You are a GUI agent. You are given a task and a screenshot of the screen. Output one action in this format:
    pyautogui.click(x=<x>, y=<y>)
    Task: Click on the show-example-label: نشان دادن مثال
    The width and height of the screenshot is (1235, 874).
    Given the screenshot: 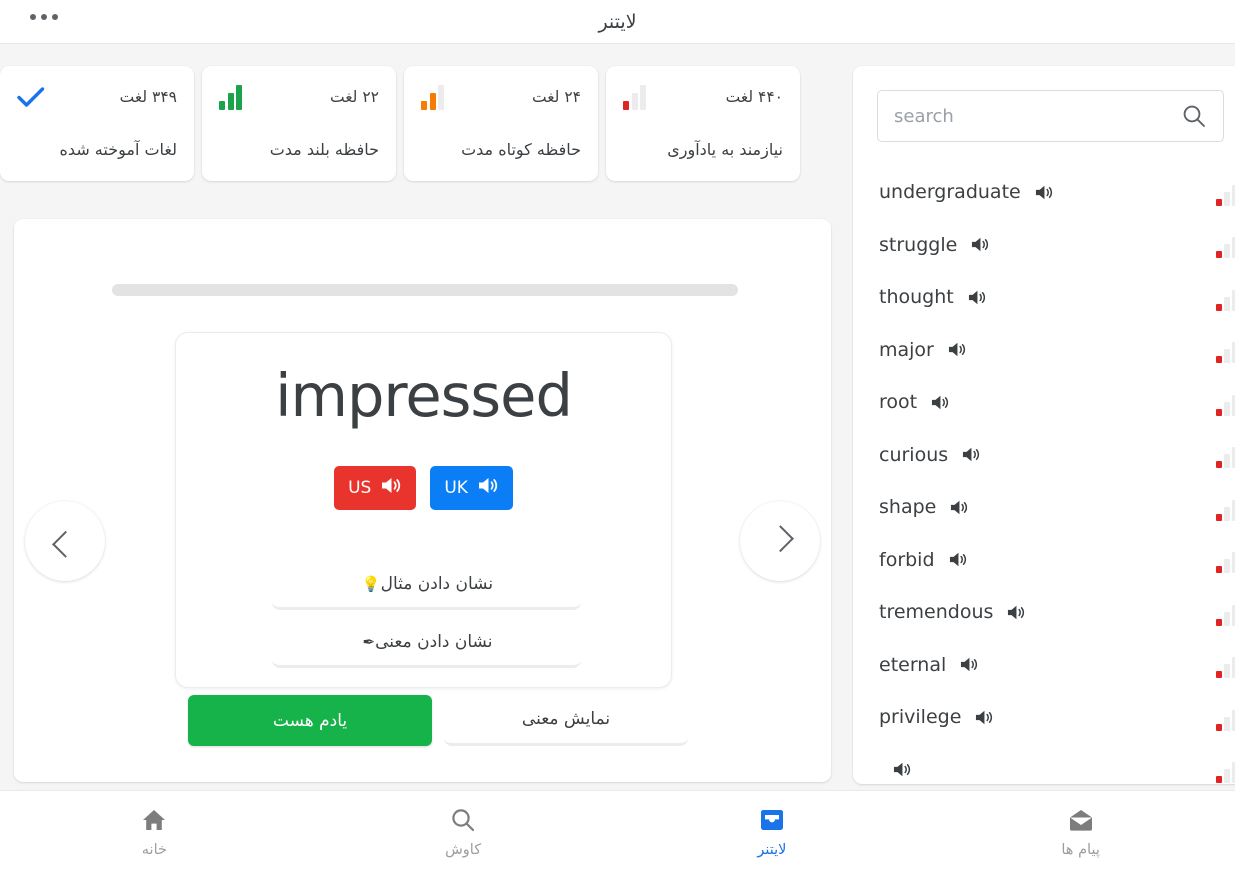 What is the action you would take?
    pyautogui.click(x=437, y=584)
    